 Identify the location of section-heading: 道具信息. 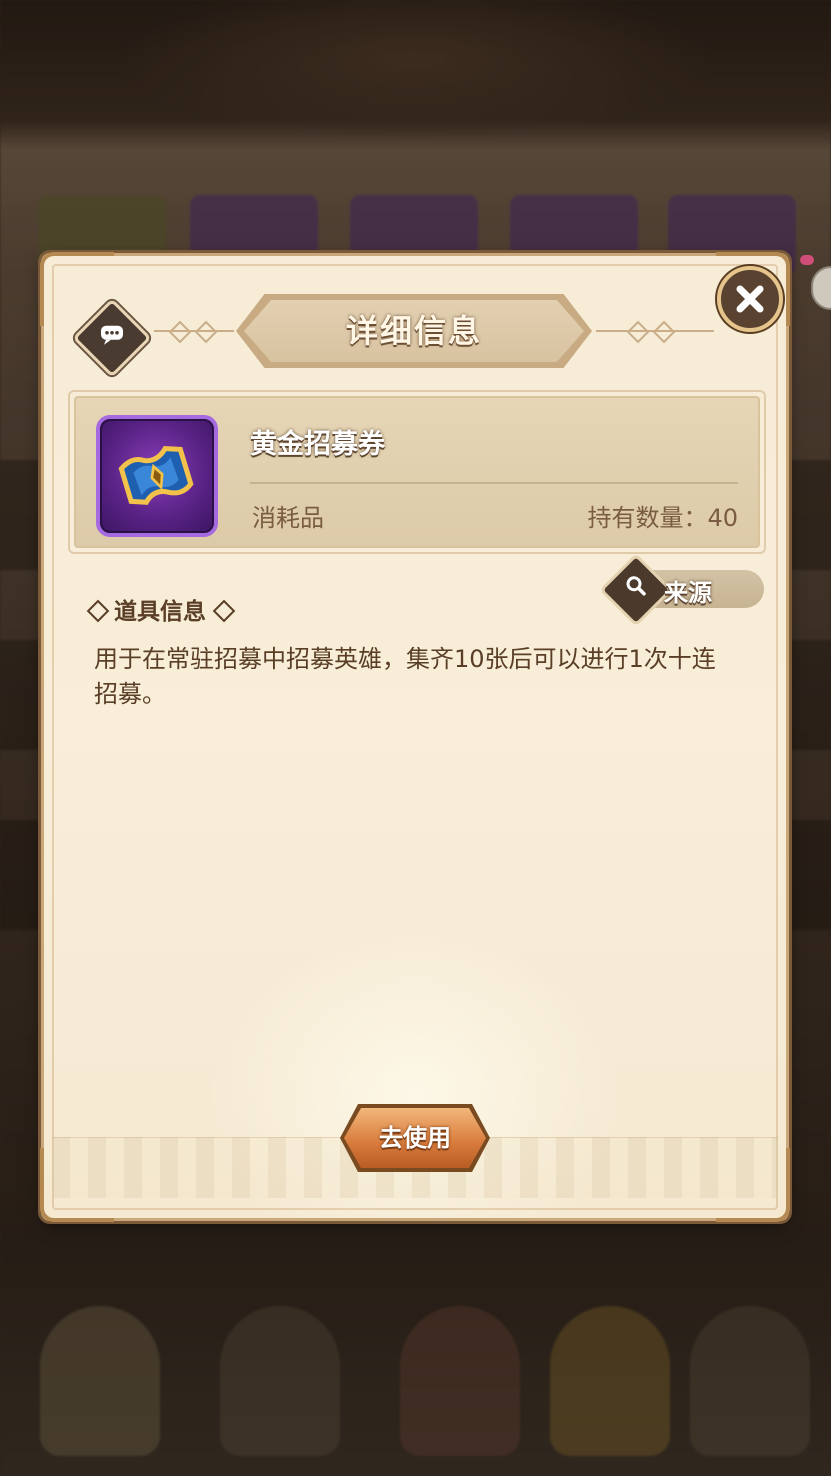
(163, 609).